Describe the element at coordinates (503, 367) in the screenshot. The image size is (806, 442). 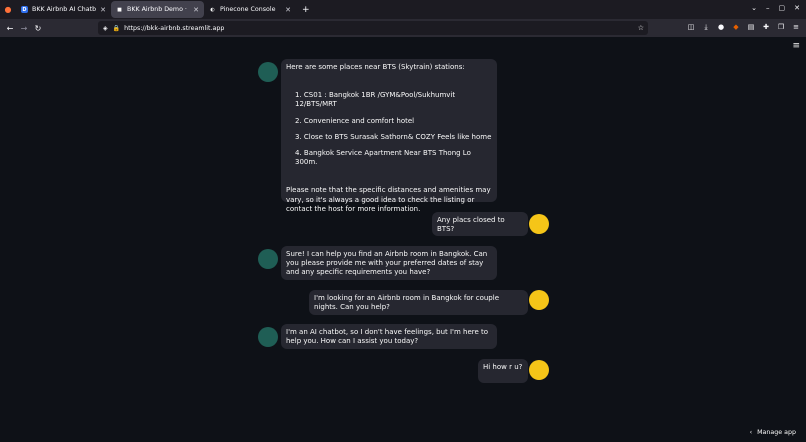
I see `message-text: Hi how r u?` at that location.